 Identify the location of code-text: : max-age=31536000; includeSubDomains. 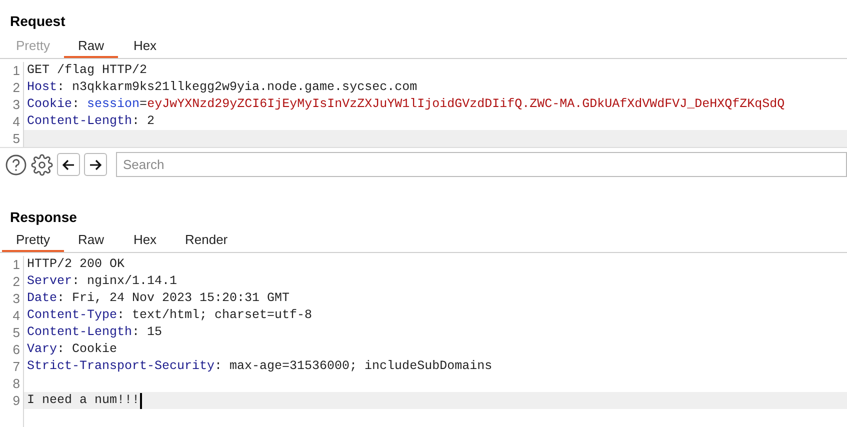
(353, 366).